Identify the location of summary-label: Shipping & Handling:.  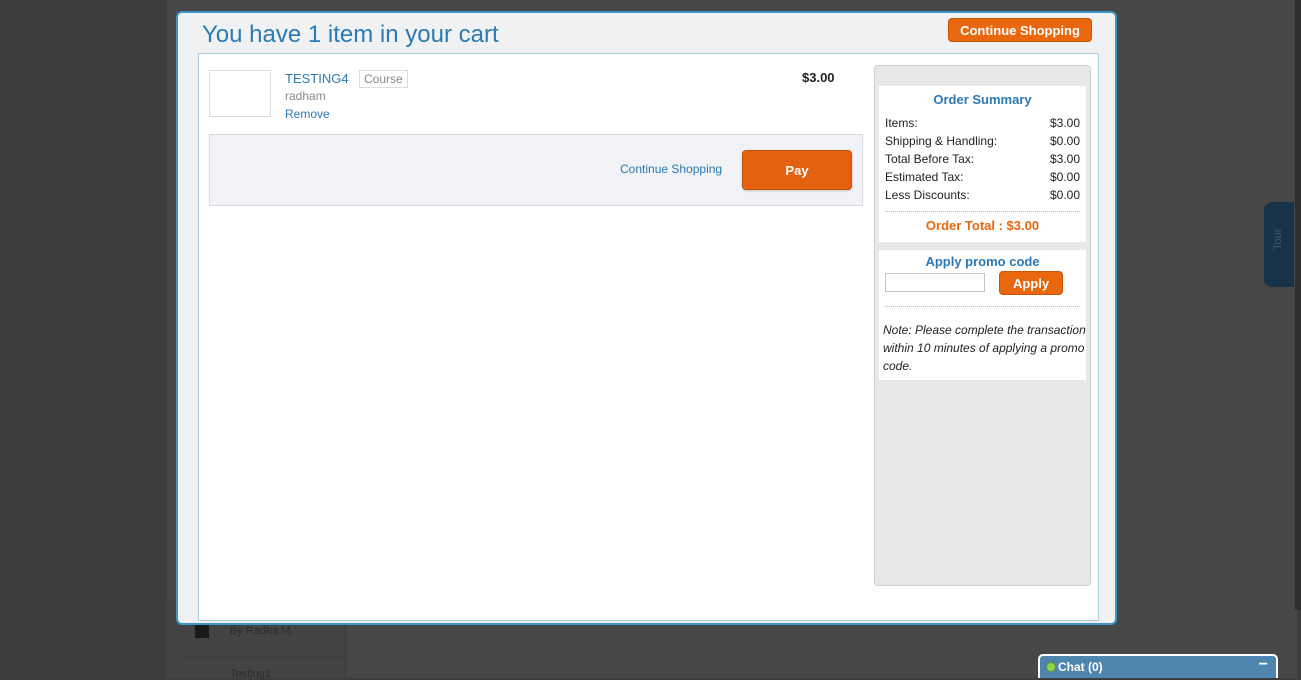
(941, 141).